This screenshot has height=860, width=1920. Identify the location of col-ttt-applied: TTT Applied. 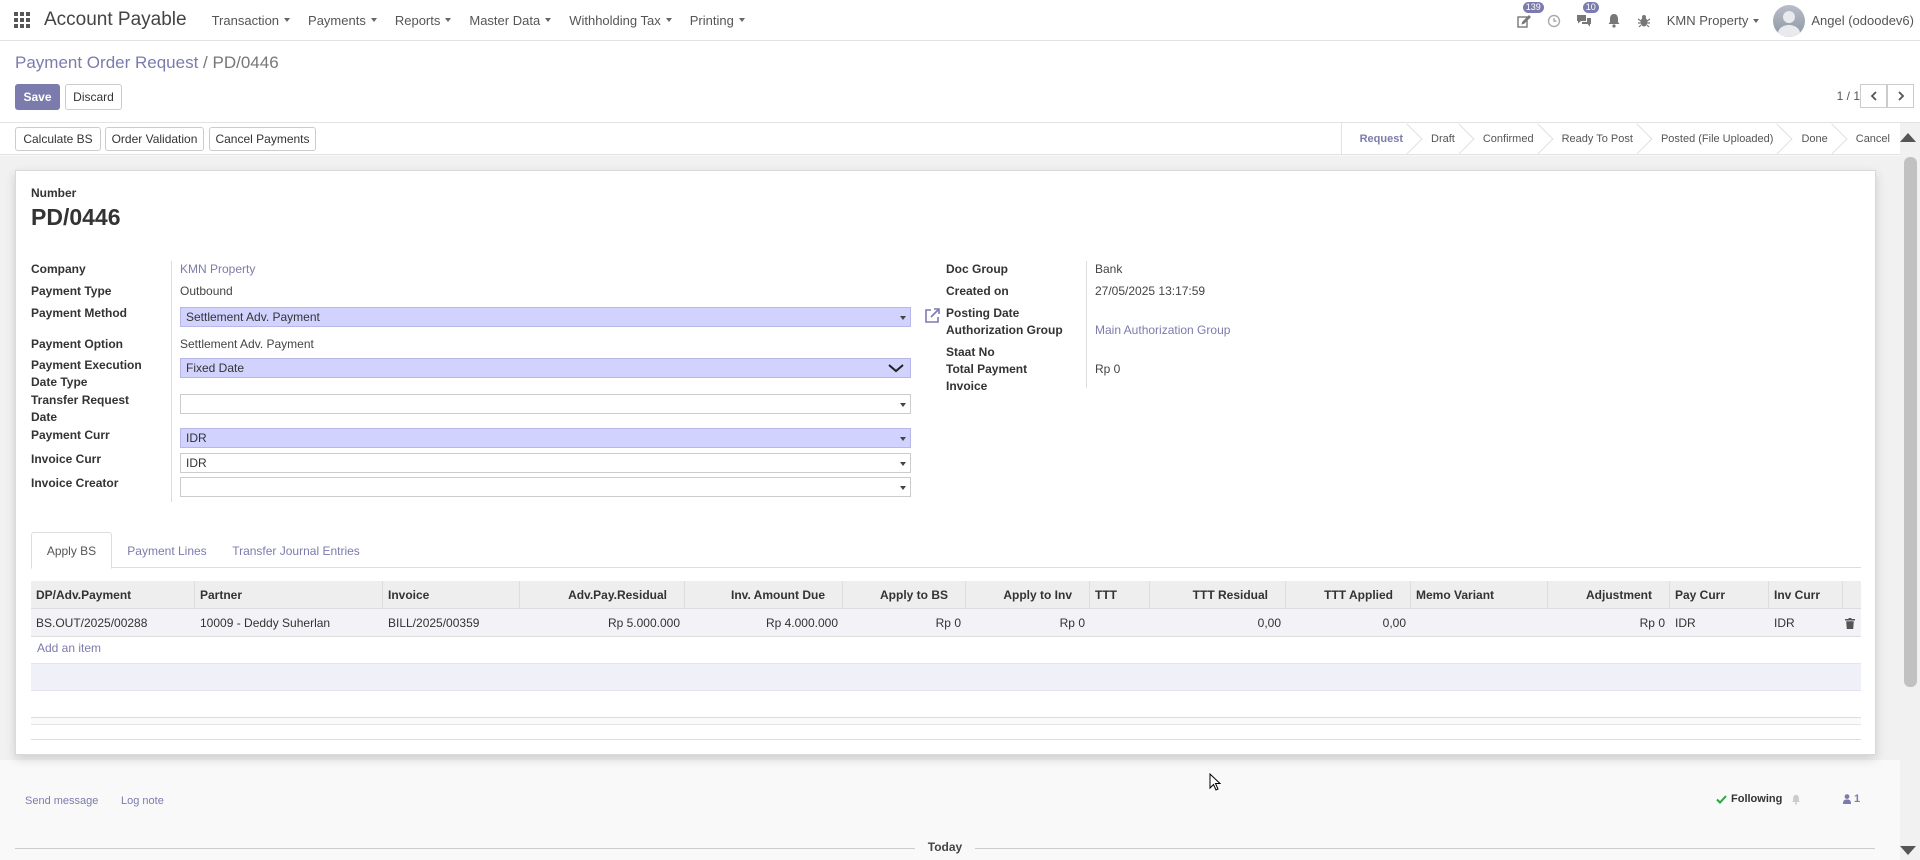
(1348, 595).